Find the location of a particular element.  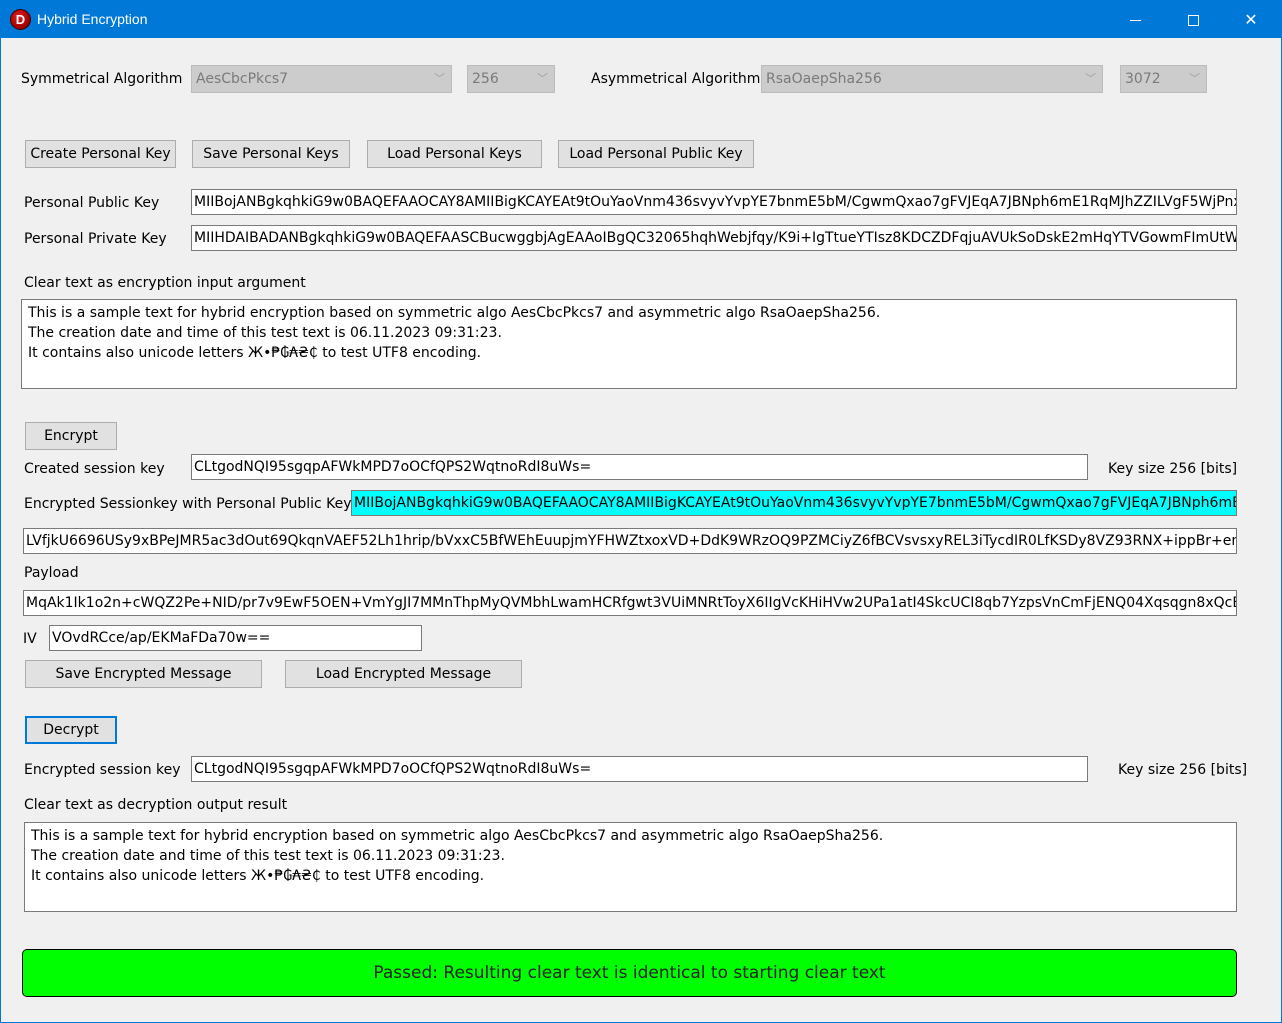

app-logo-icon: D is located at coordinates (20, 19).